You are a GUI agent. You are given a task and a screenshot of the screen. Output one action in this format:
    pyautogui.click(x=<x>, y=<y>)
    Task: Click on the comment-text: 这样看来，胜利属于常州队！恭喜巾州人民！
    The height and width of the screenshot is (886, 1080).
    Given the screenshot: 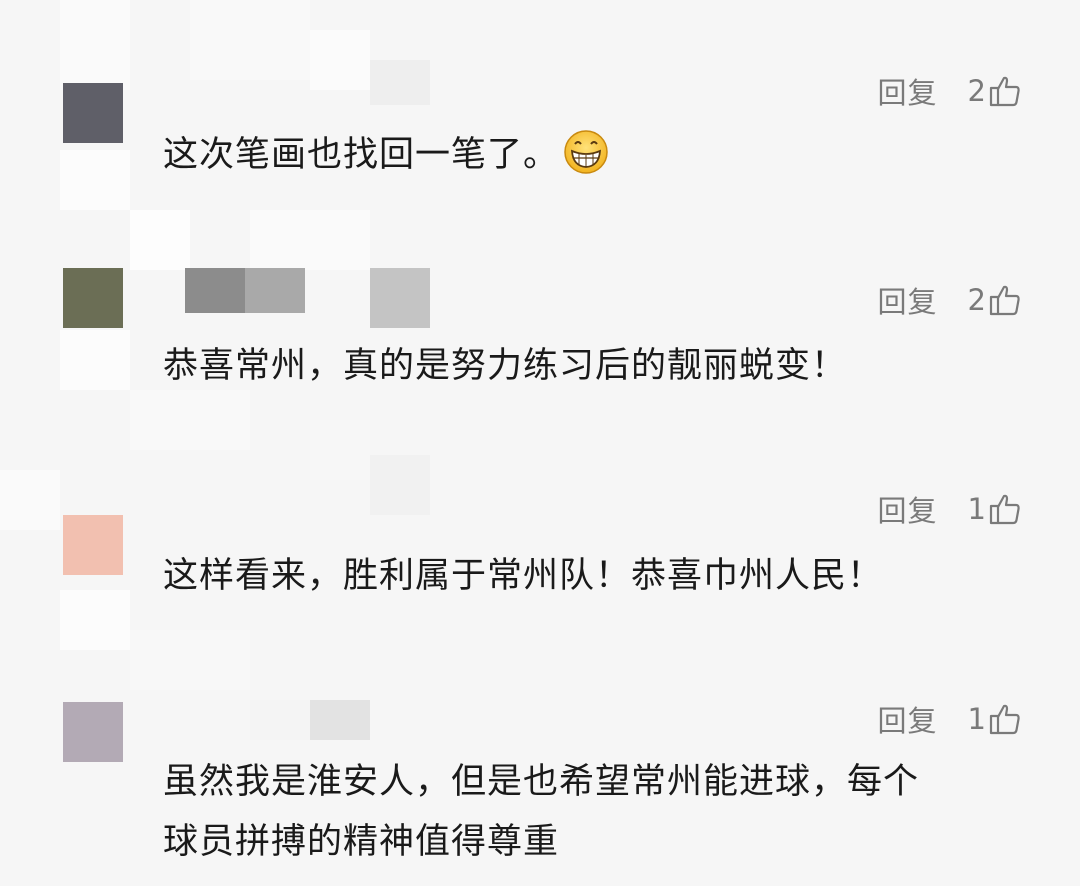 What is the action you would take?
    pyautogui.click(x=523, y=576)
    